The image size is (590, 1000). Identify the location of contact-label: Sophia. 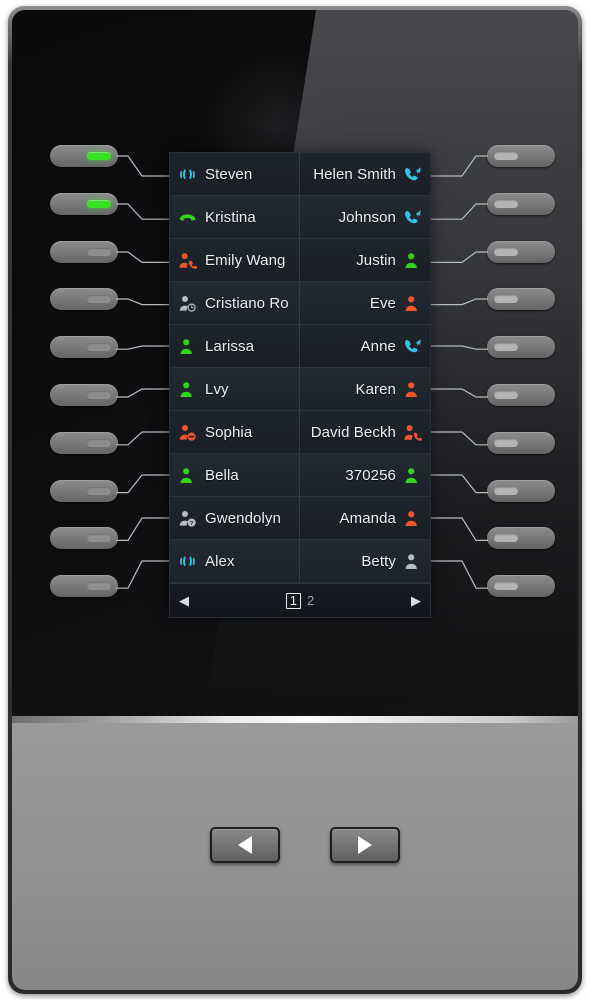
(229, 432).